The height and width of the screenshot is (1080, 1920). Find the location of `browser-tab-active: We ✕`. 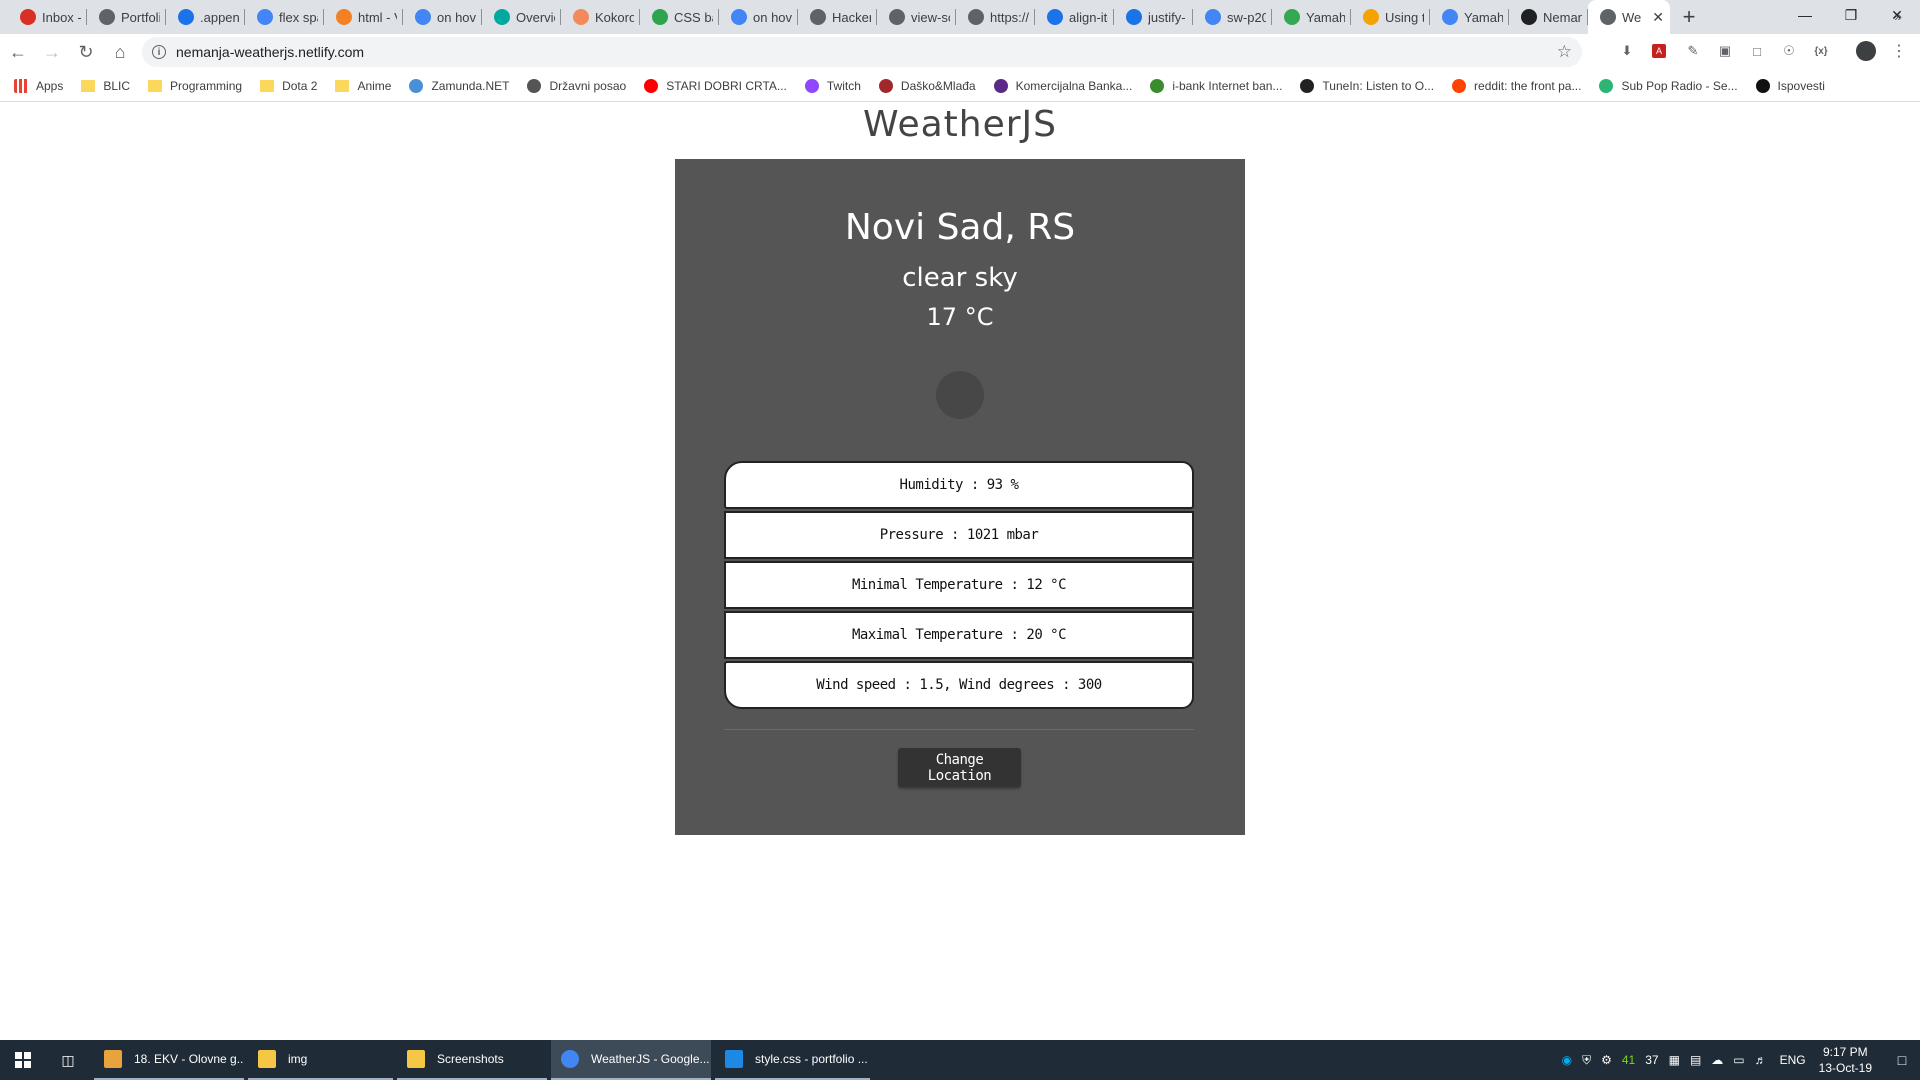

browser-tab-active: We ✕ is located at coordinates (1629, 17).